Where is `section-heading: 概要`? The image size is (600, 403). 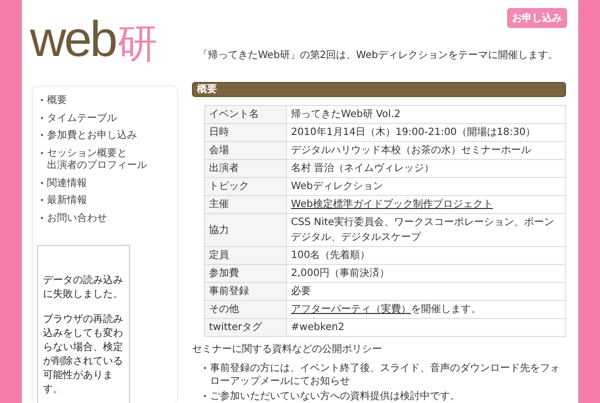
section-heading: 概要 is located at coordinates (379, 89).